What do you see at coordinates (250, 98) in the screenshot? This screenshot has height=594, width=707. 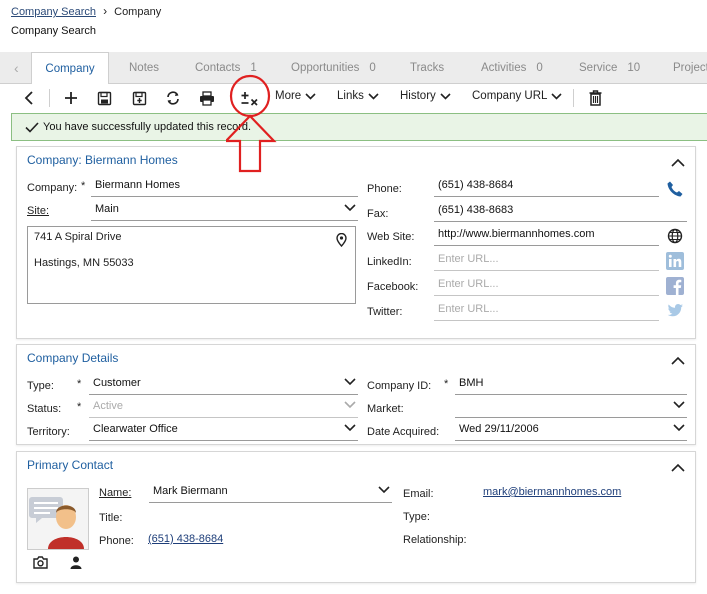 I see `clear-calculation-icon` at bounding box center [250, 98].